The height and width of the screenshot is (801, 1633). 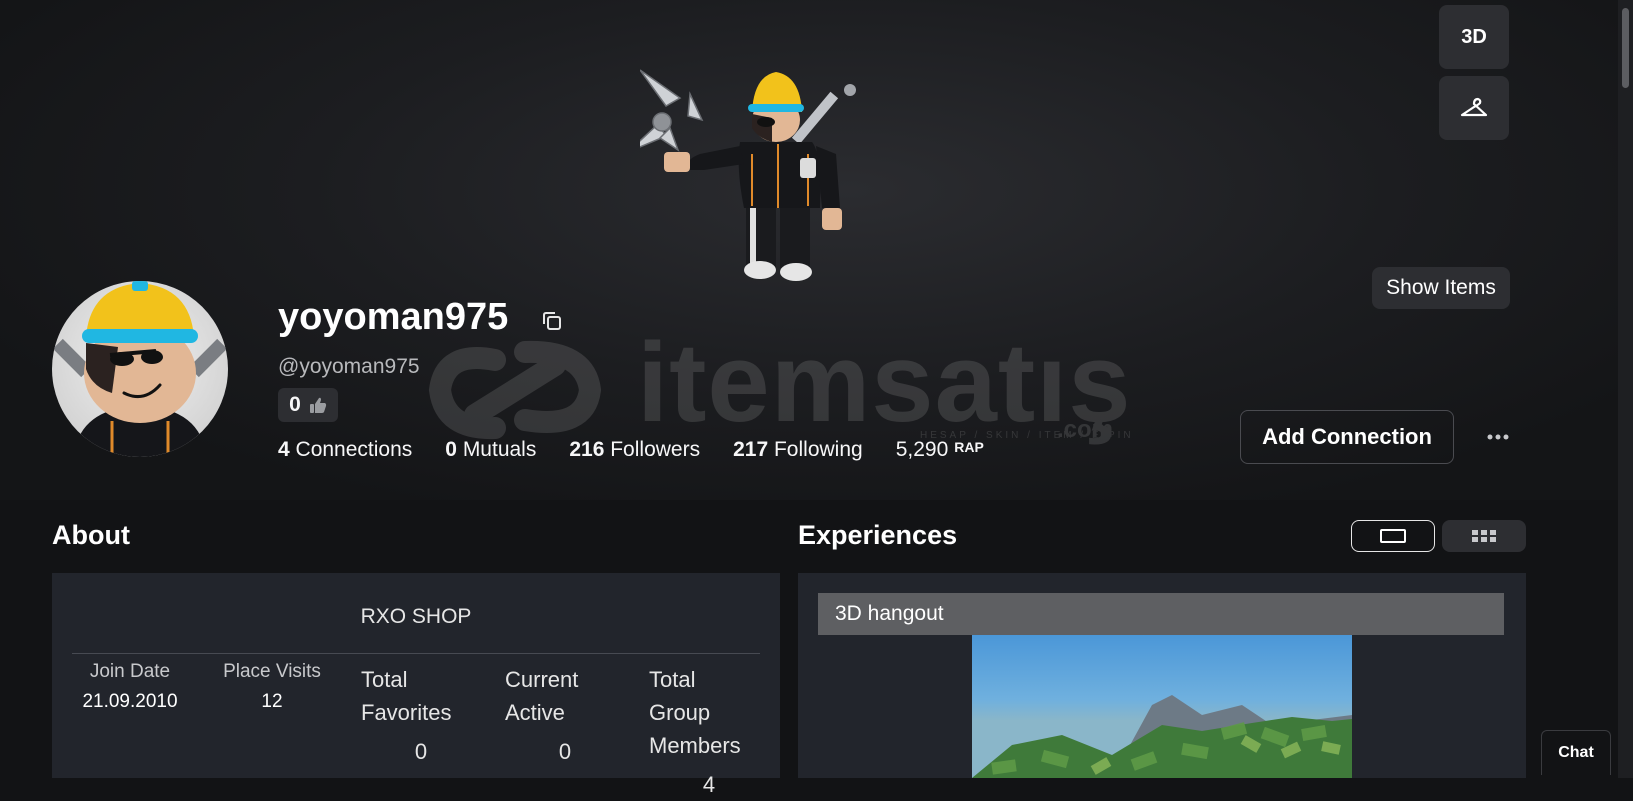 I want to click on about-description: RXO SHOP, so click(x=416, y=616).